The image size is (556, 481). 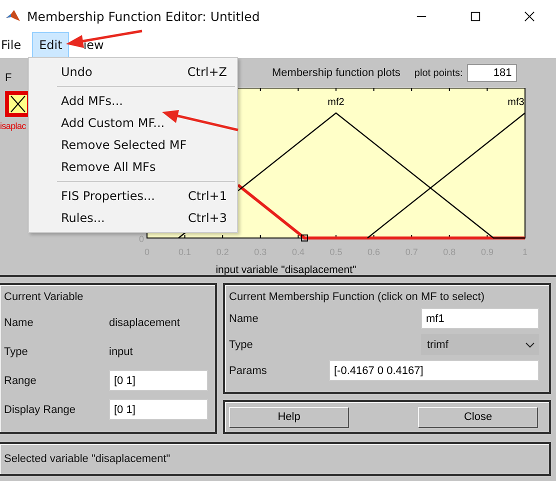 What do you see at coordinates (44, 297) in the screenshot?
I see `panel-title: Current Variable` at bounding box center [44, 297].